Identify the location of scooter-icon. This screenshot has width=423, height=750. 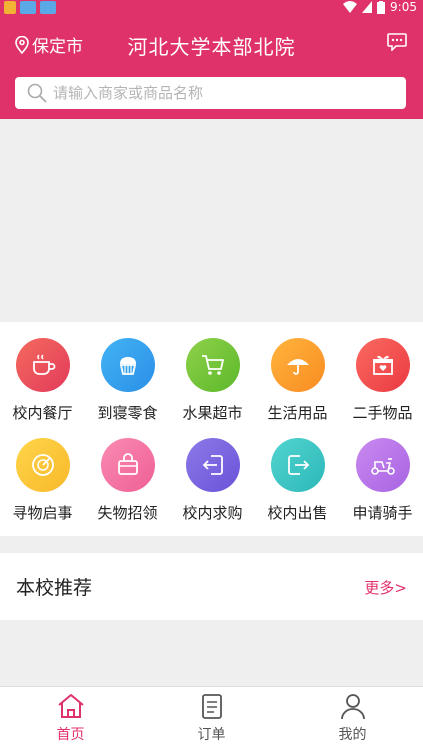
(382, 465).